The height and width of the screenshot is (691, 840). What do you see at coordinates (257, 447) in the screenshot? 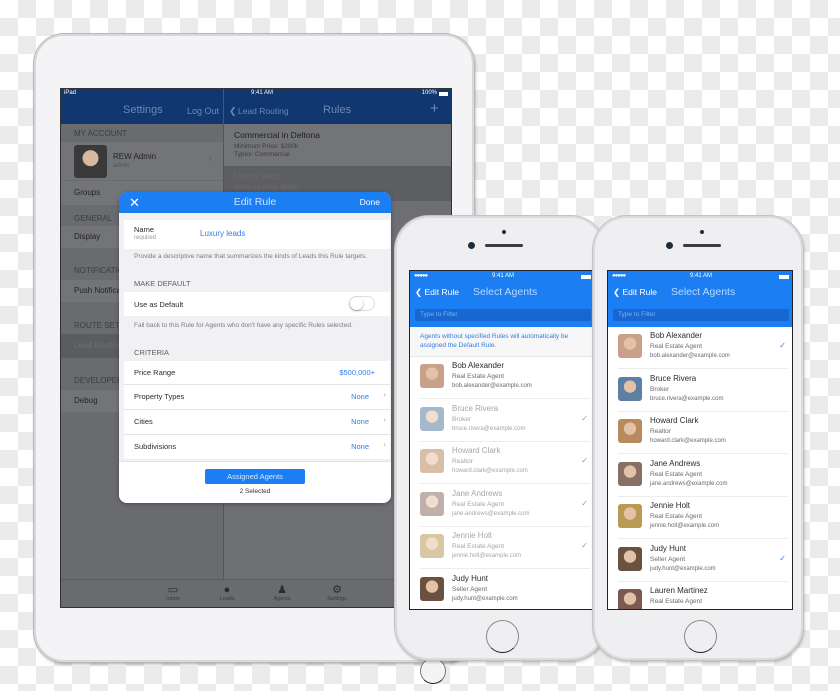
I see `criteria-row-subdivisions: Subdivisions None ›` at bounding box center [257, 447].